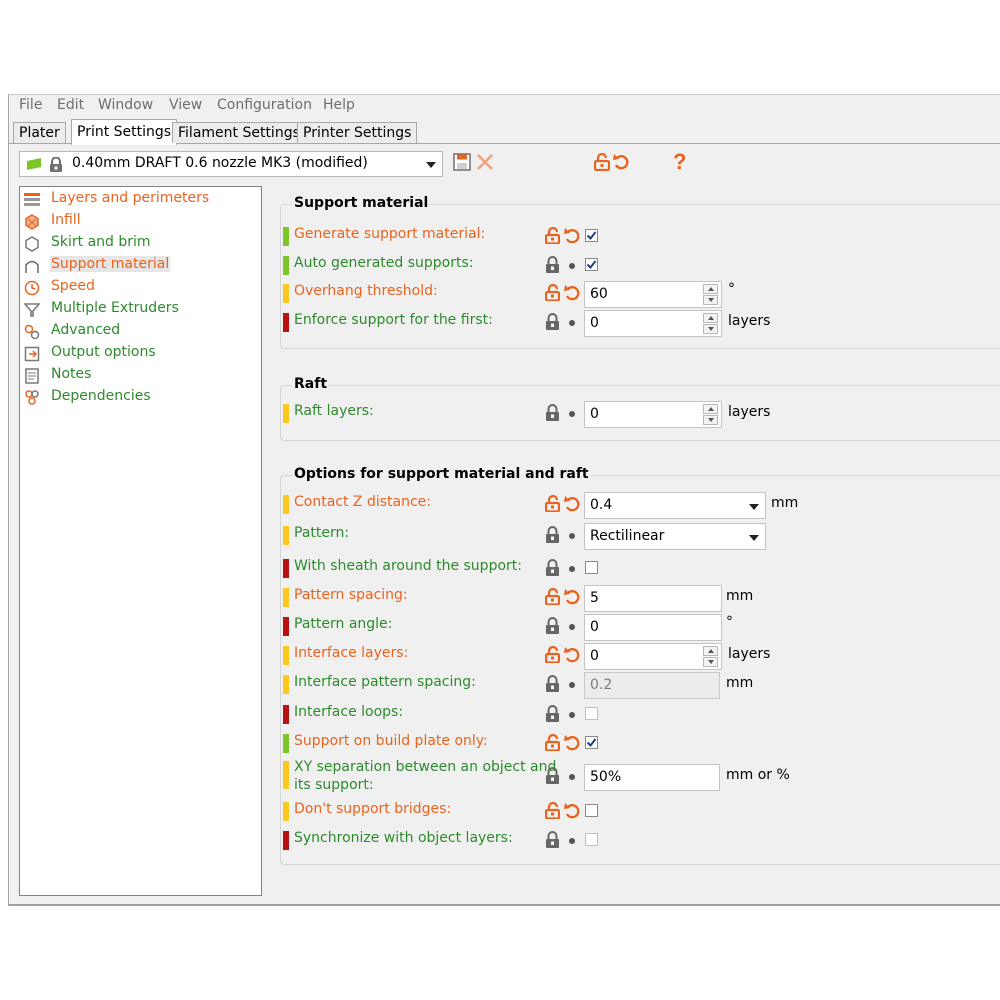 The height and width of the screenshot is (1000, 1000). What do you see at coordinates (675, 505) in the screenshot?
I see `contact-z-combo: 0.4` at bounding box center [675, 505].